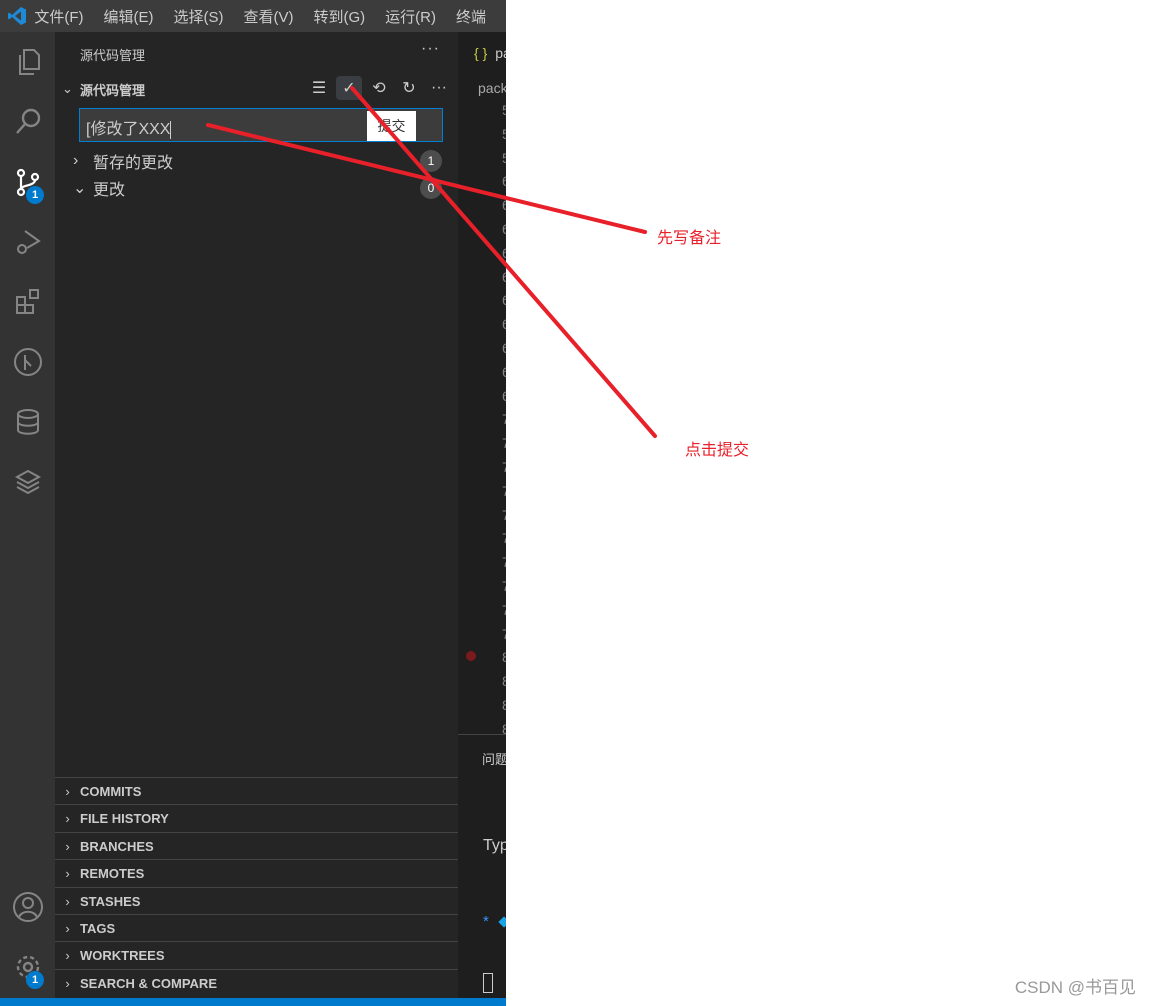 The height and width of the screenshot is (1006, 1152). Describe the element at coordinates (391, 126) in the screenshot. I see `commit-button: 提交` at that location.